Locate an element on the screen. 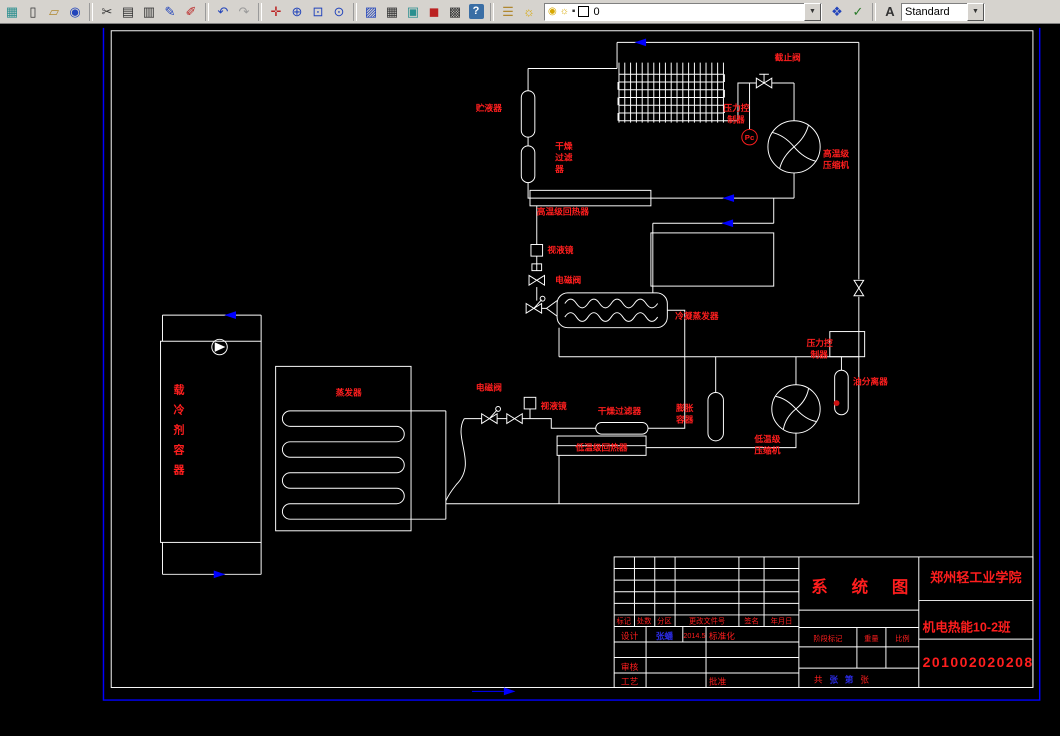 The image size is (1060, 736). hatch-icon: ▨ is located at coordinates (371, 12).